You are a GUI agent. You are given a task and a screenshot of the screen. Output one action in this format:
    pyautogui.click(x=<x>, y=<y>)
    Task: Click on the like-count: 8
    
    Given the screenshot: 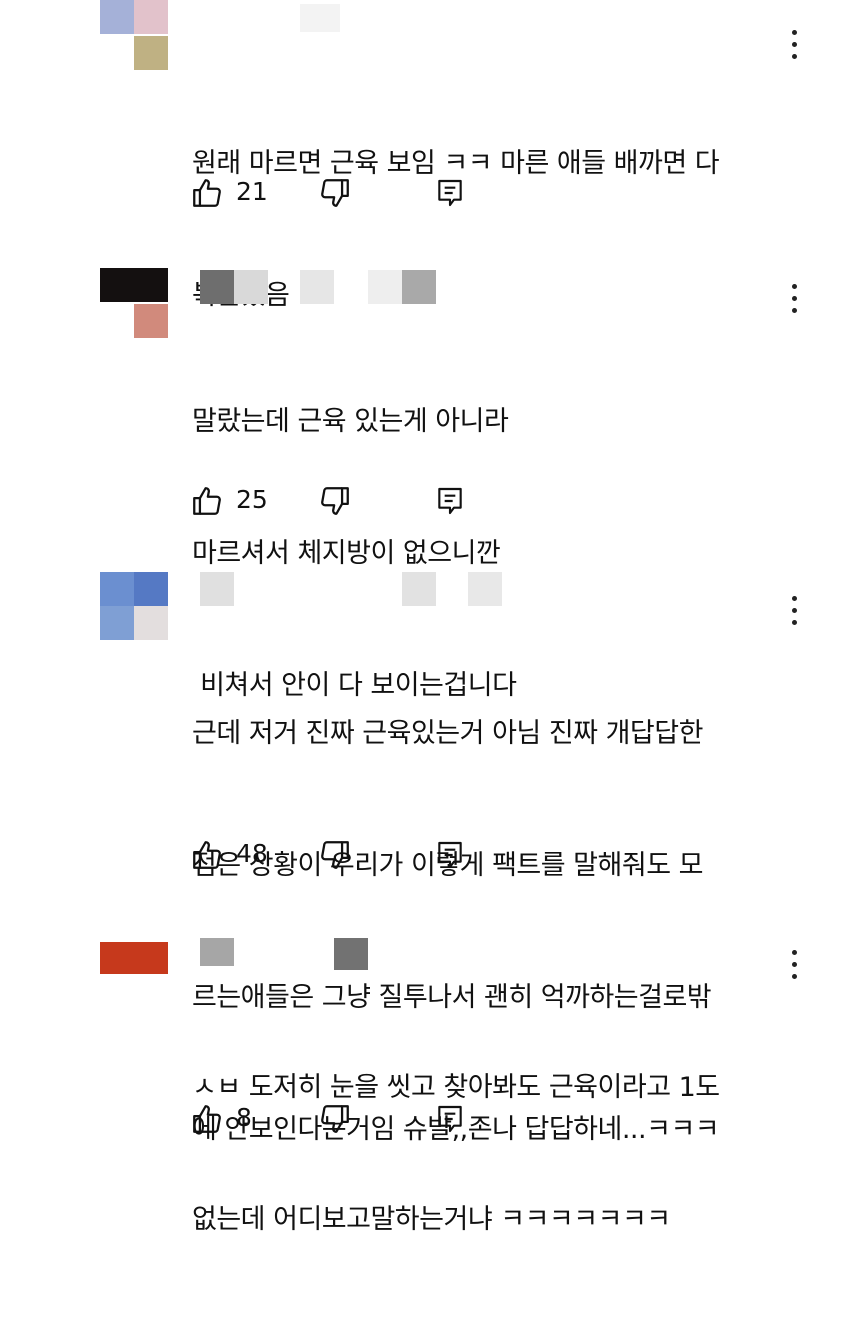 What is the action you would take?
    pyautogui.click(x=244, y=1117)
    